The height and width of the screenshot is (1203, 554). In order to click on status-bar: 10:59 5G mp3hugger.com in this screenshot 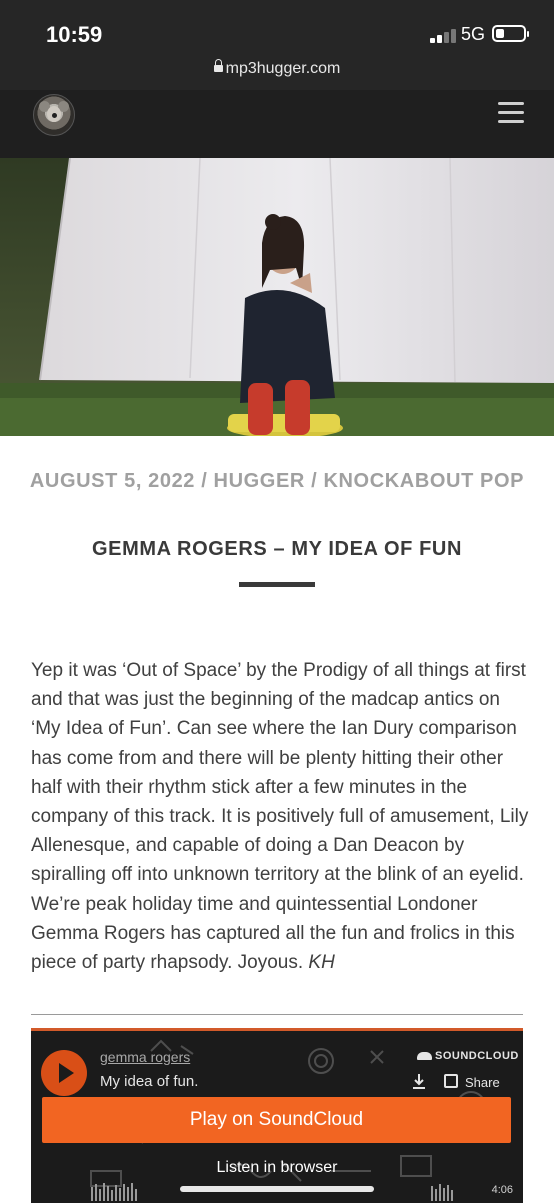, I will do `click(277, 45)`.